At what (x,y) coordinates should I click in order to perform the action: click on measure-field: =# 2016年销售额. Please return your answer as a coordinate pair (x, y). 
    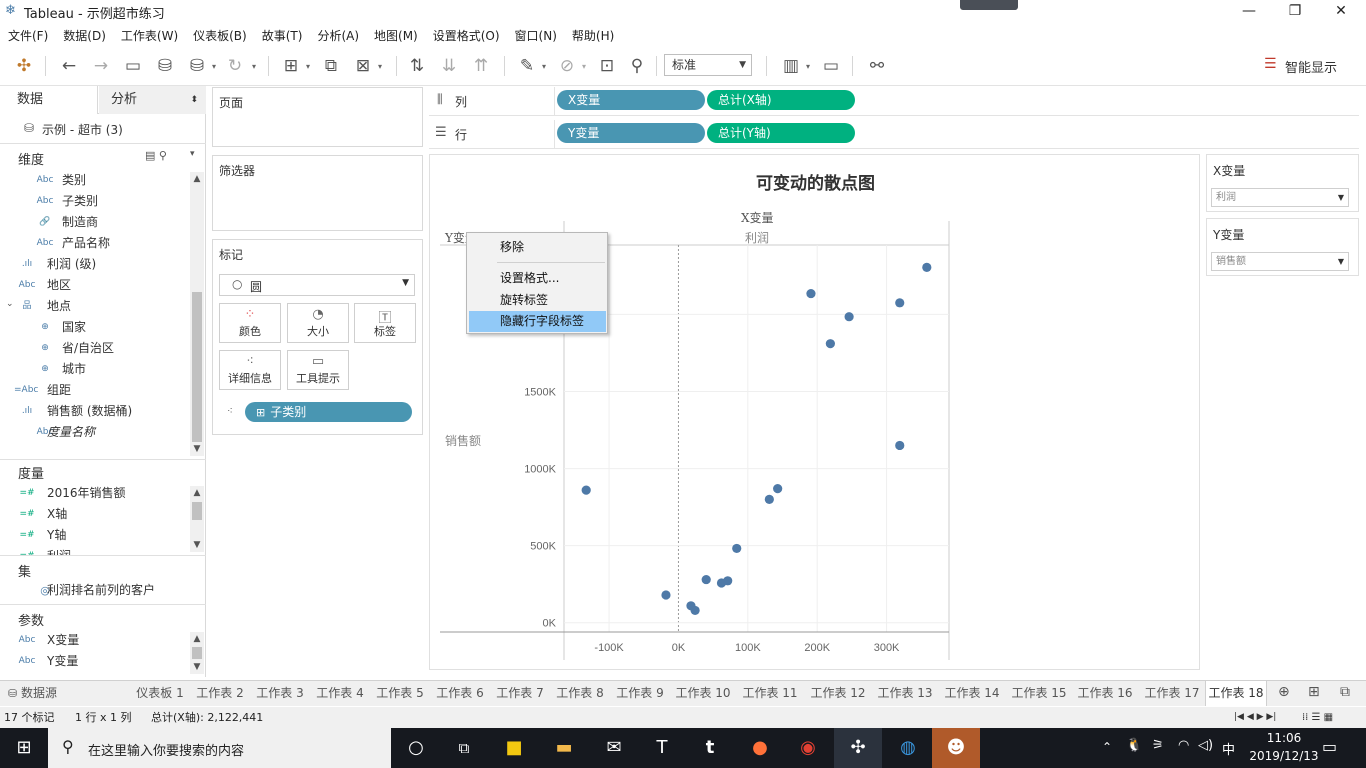
    Looking at the image, I should click on (95, 493).